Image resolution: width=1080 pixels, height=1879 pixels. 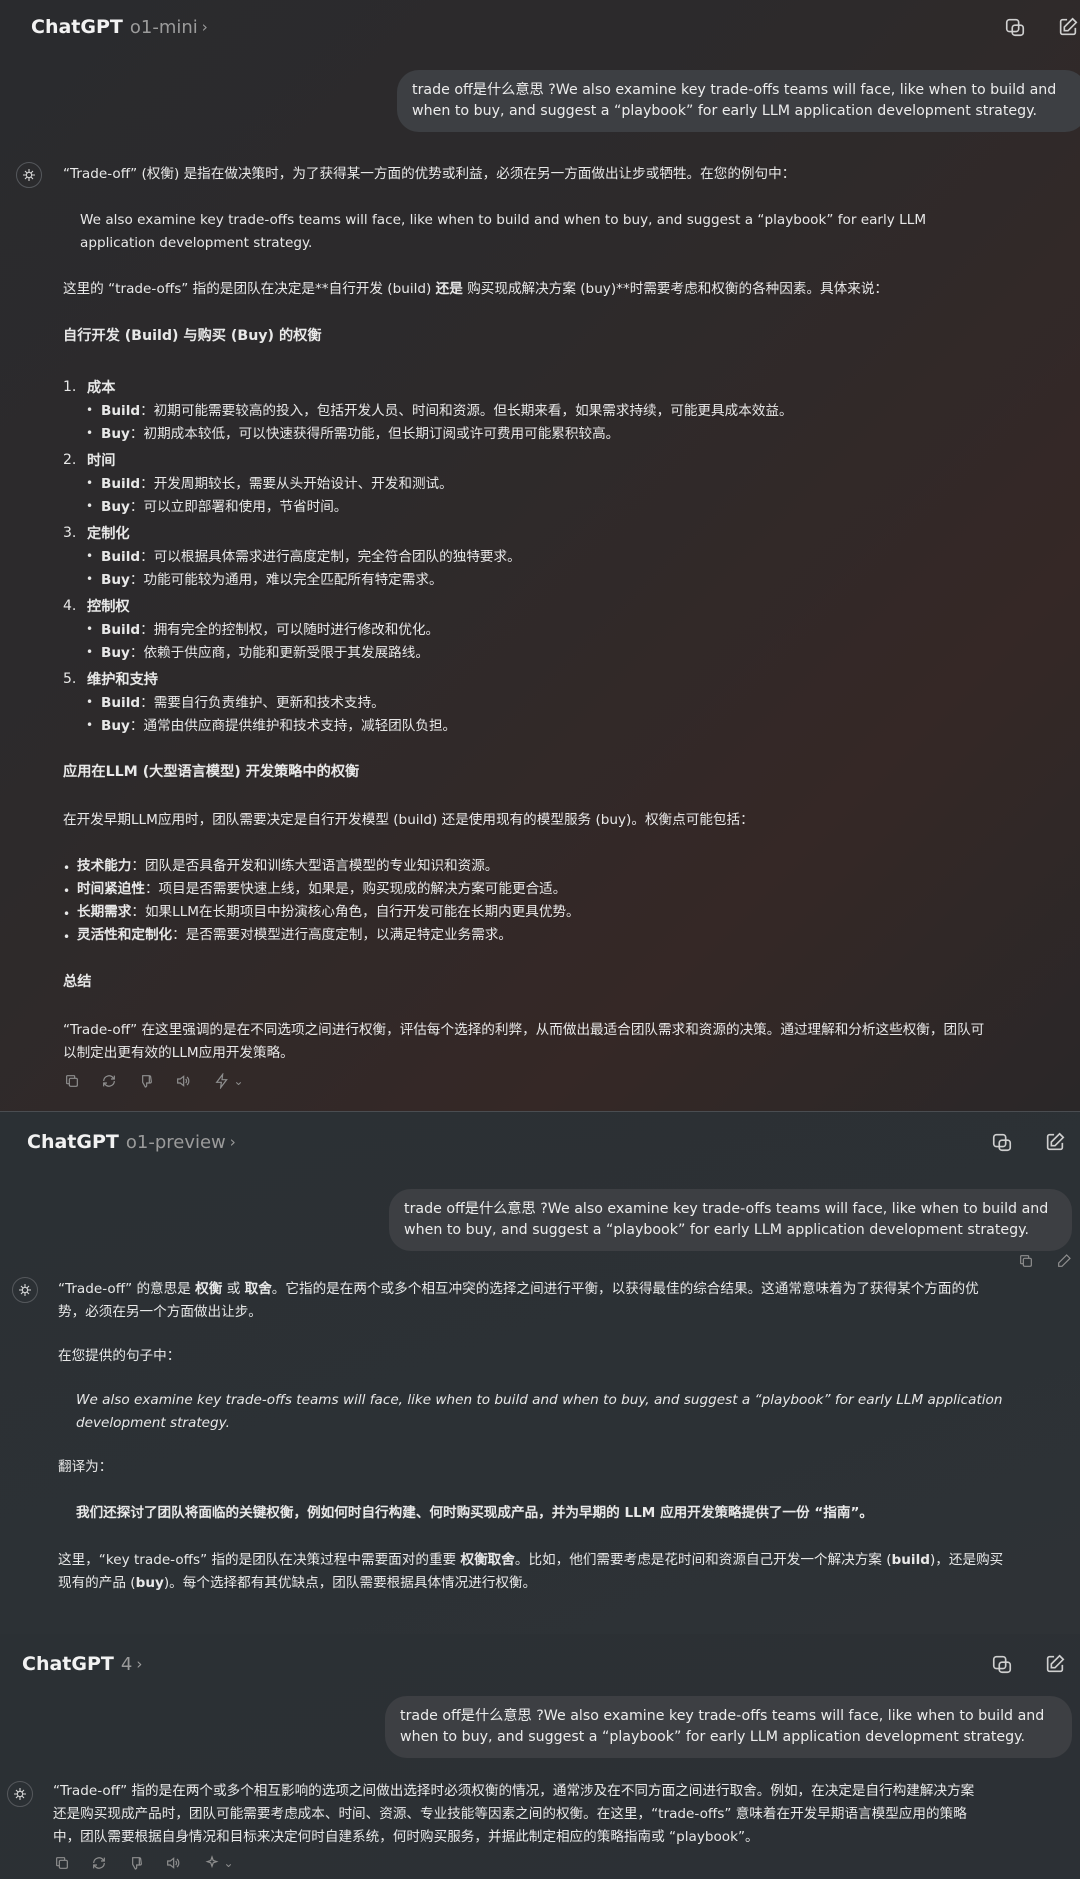 I want to click on model-selector: o1-mini, so click(x=164, y=27).